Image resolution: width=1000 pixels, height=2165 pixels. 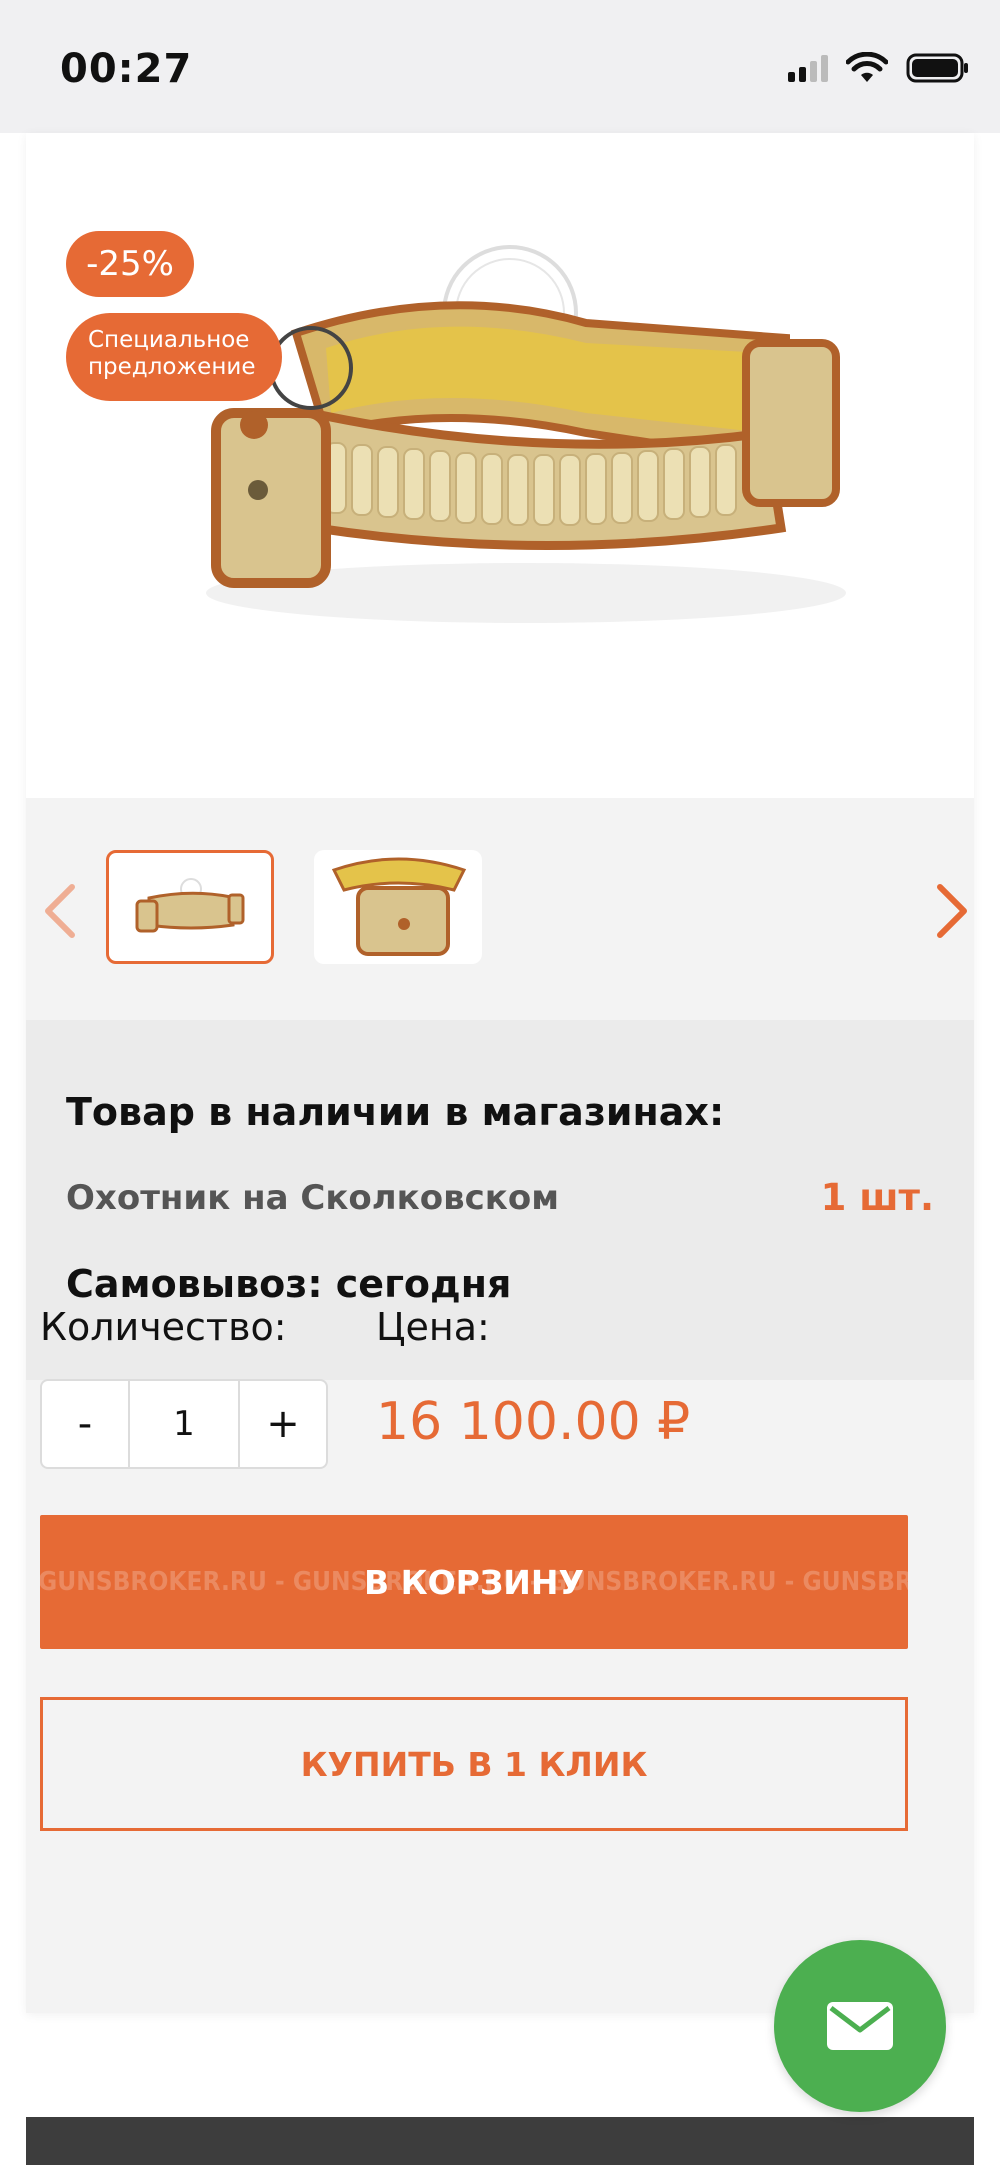 I want to click on price-value: 16 100.00 ₽, so click(x=533, y=1422).